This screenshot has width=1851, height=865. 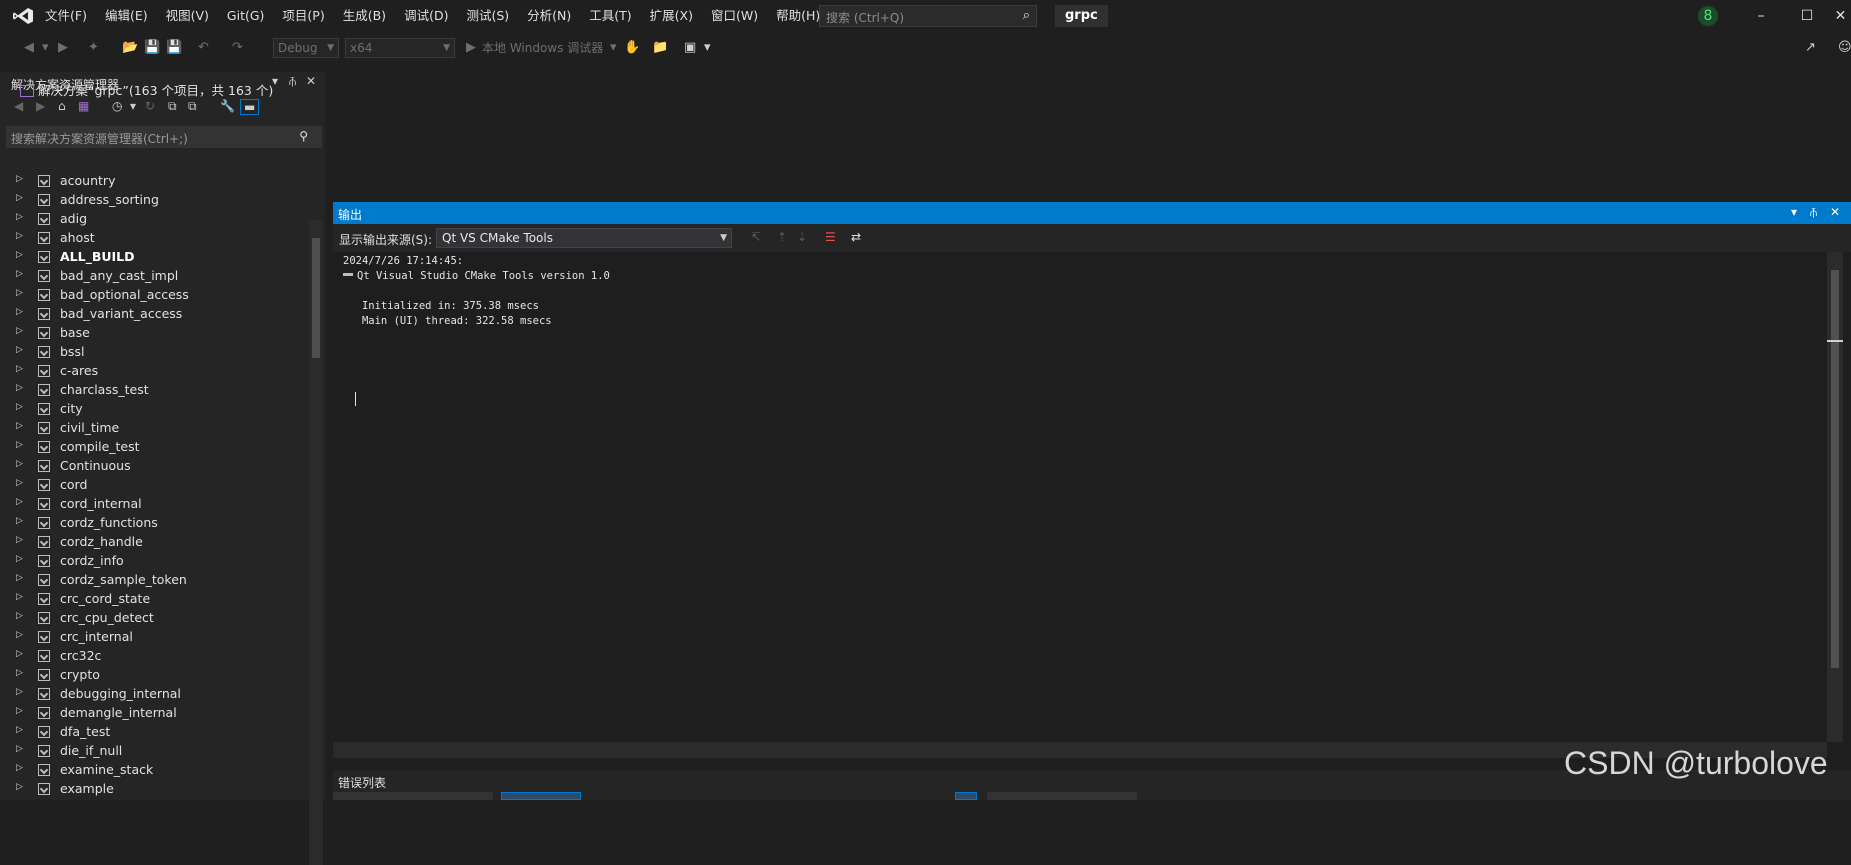 I want to click on solution-explorer-search-input: 搜索解决方案资源管理器(Ctrl+;) ⚲, so click(x=164, y=137).